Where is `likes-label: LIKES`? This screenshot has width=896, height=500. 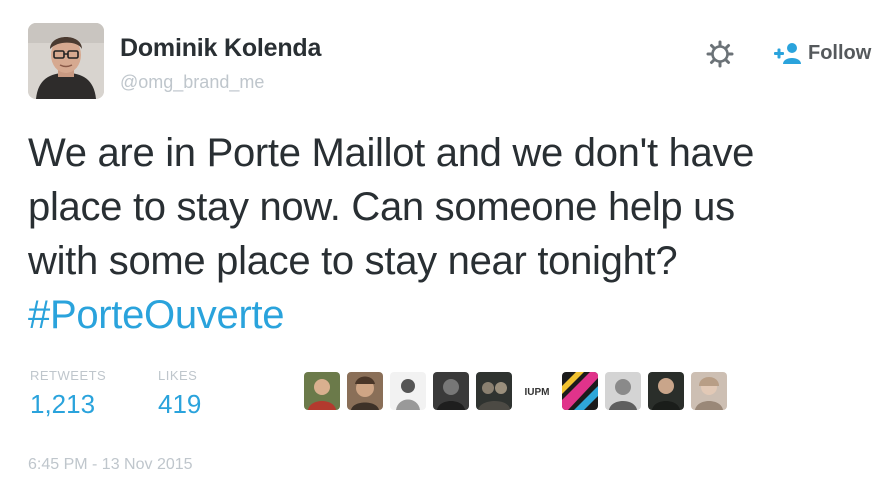 likes-label: LIKES is located at coordinates (178, 375).